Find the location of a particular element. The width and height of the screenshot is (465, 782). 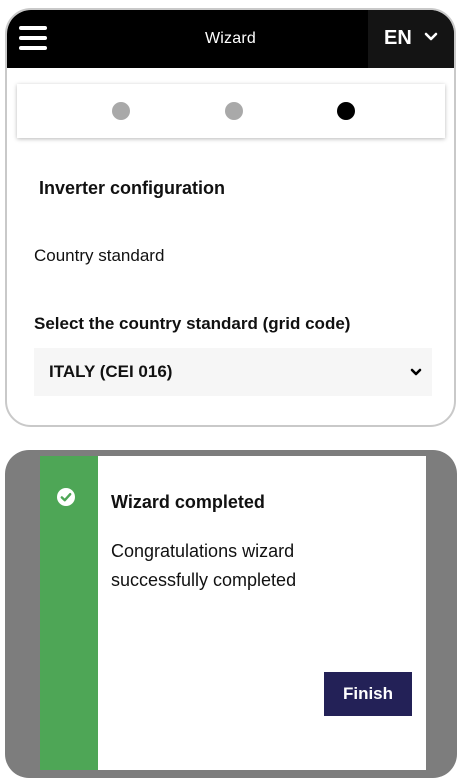

country-standard-select: ITALY (CEI 016) is located at coordinates (233, 372).